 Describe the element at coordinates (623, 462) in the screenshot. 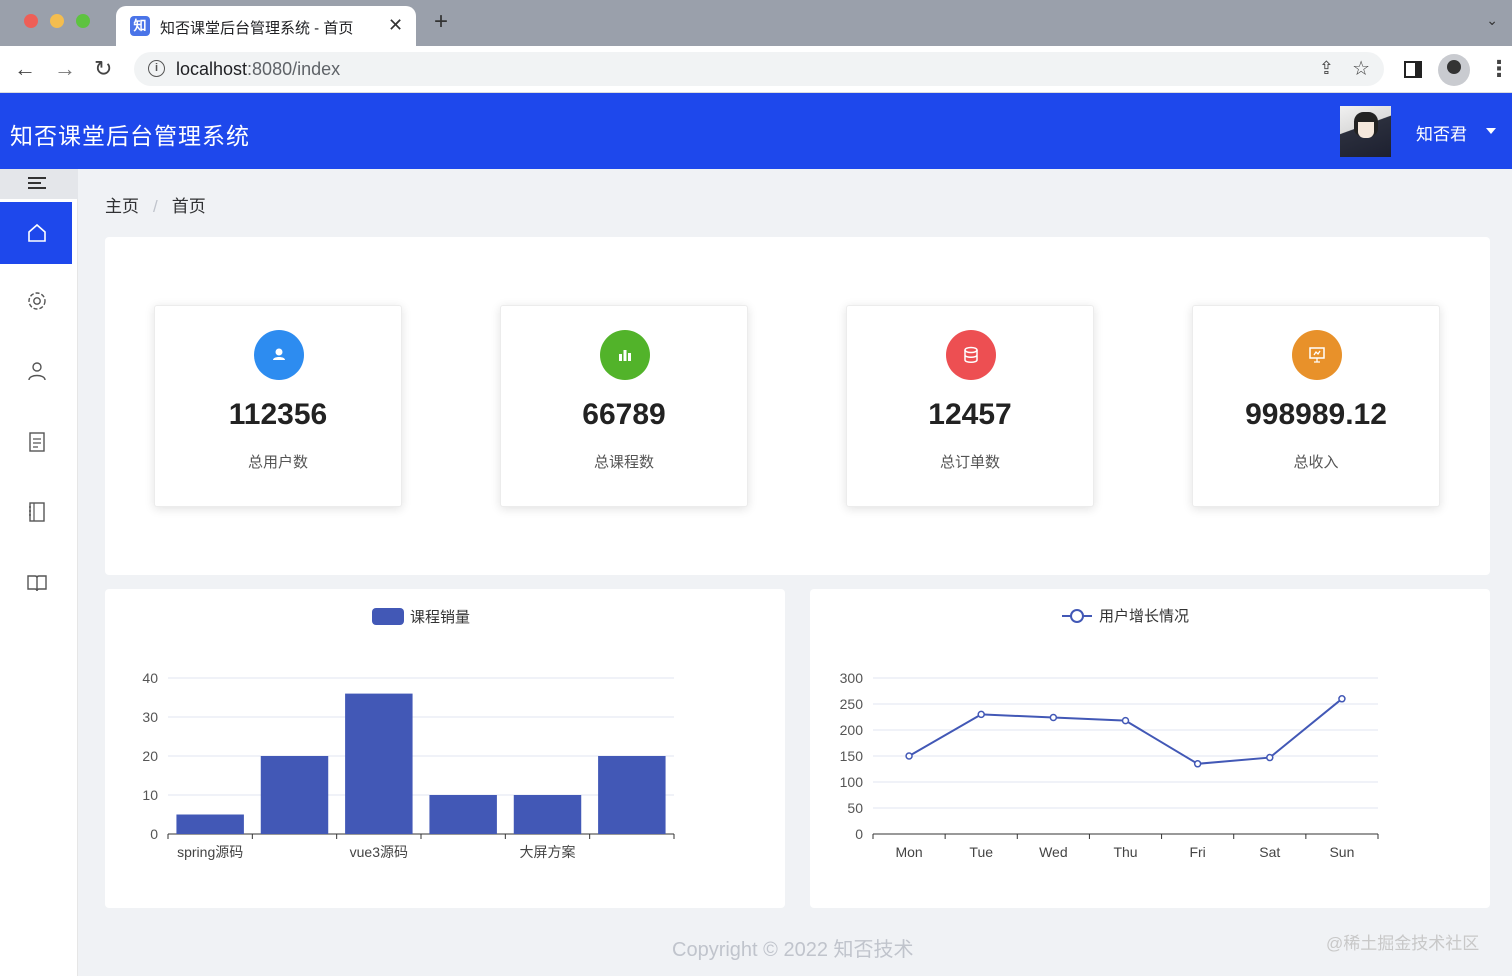

I see `stat-label: 总课程数` at that location.